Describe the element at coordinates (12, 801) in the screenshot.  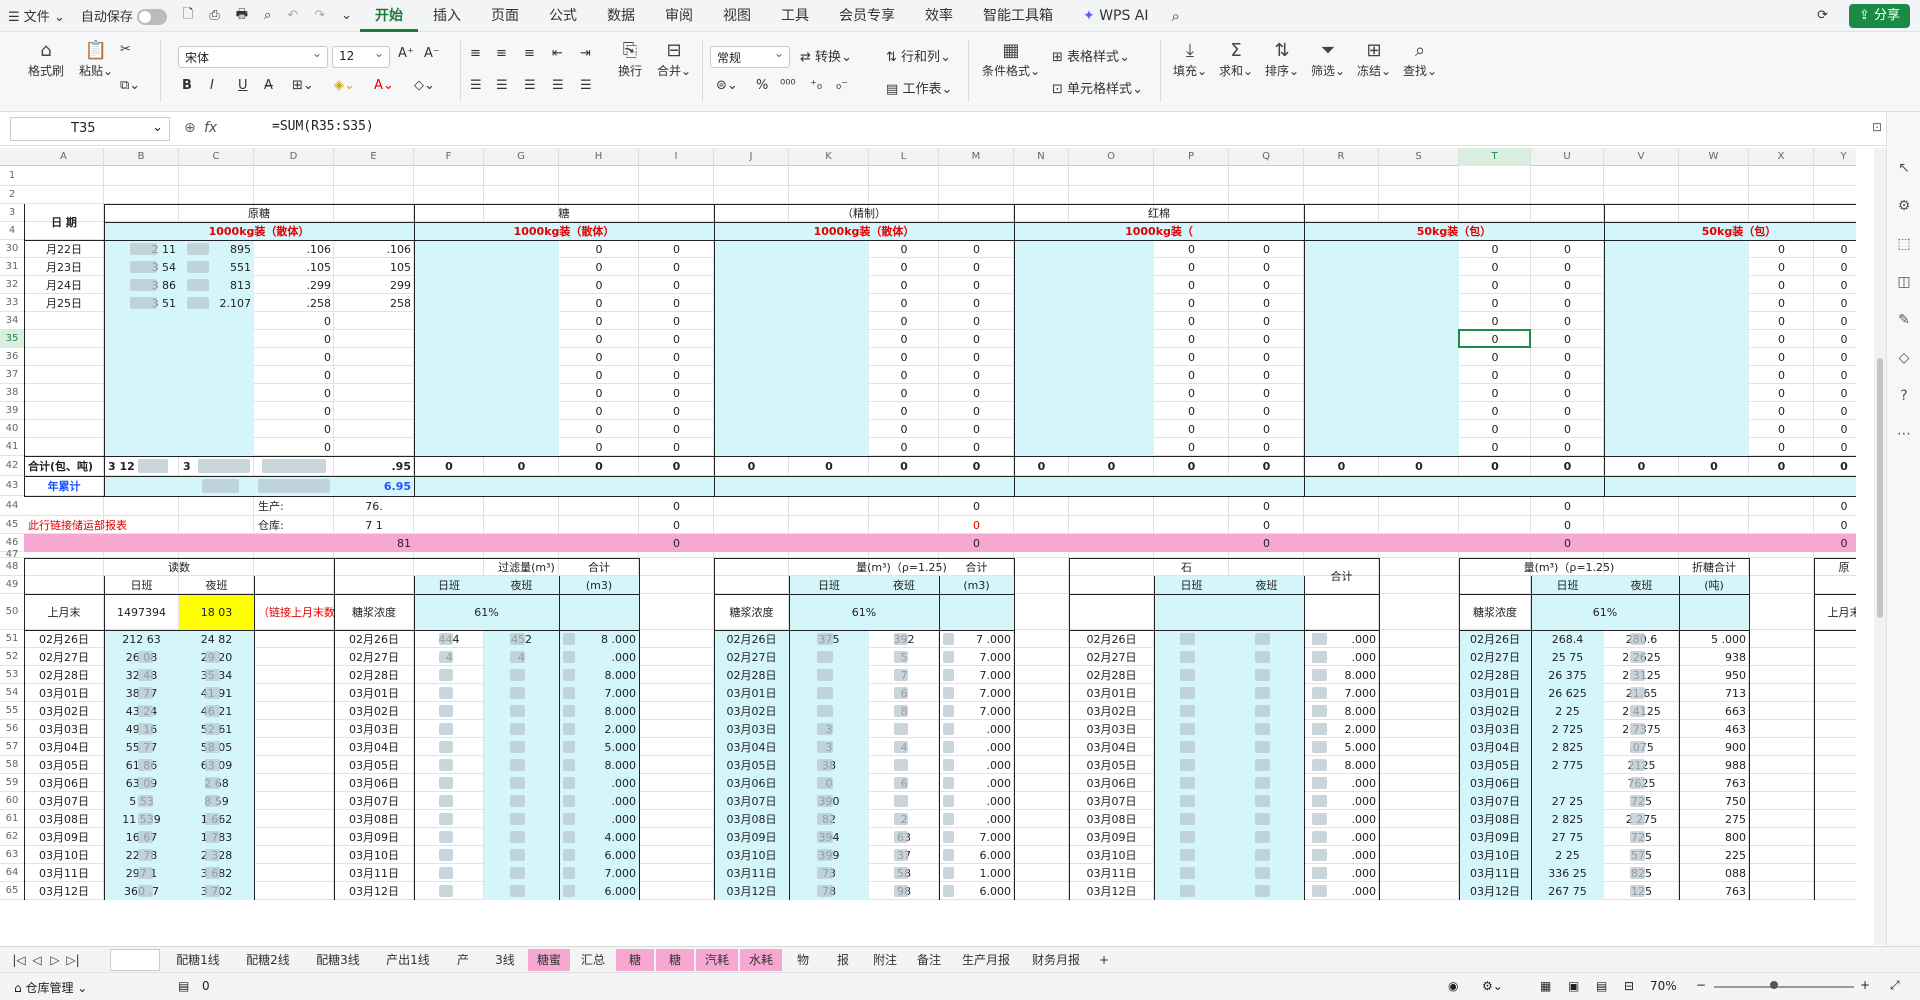
I see `row-header-60: 60` at that location.